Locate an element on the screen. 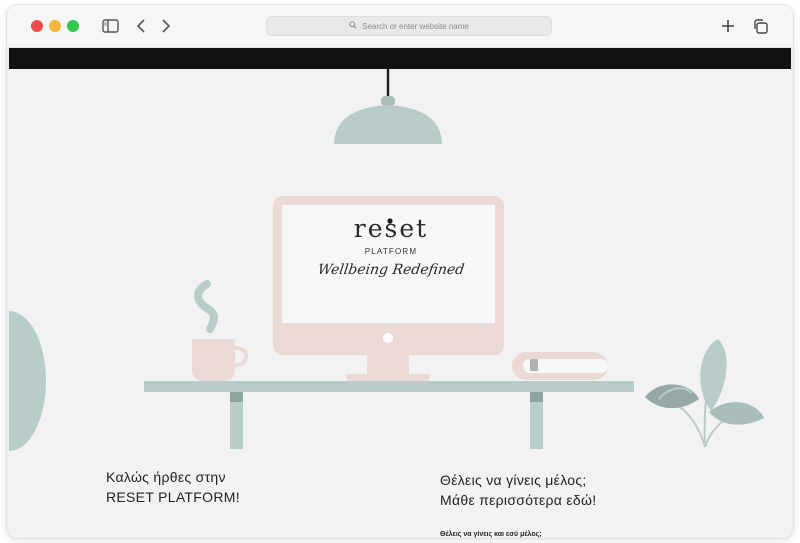 Image resolution: width=800 pixels, height=543 pixels. brand-logo-text: reset is located at coordinates (391, 228).